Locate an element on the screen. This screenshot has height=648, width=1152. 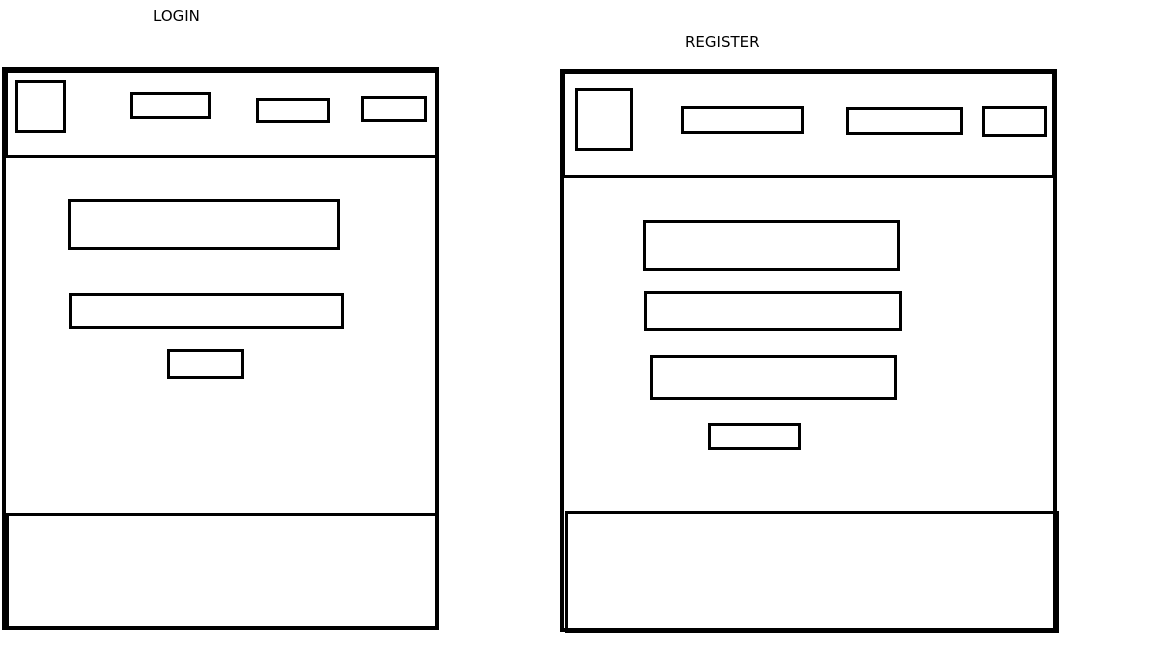
login-footer is located at coordinates (222, 571).